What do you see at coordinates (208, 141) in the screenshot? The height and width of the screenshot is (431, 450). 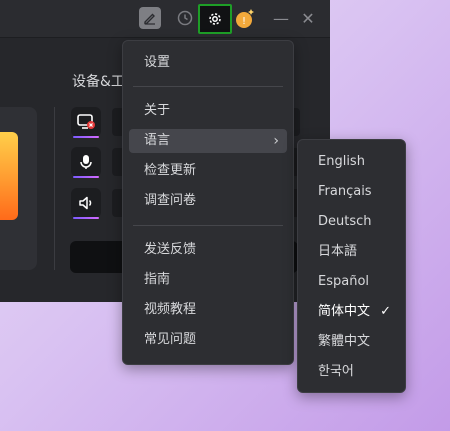 I see `menu-item-language: 语言 ›` at bounding box center [208, 141].